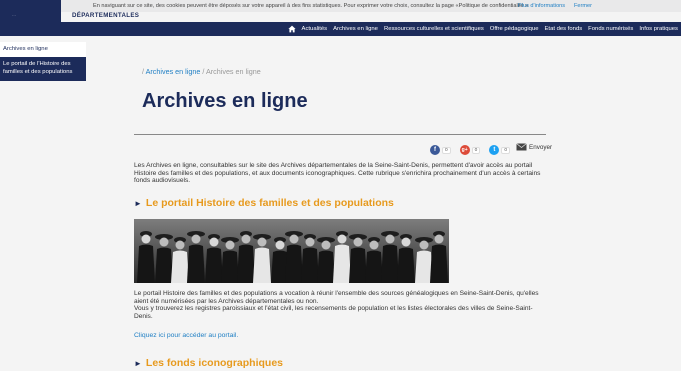  Describe the element at coordinates (434, 29) in the screenshot. I see `nav-ressources: Ressources culturelles et scientifiques` at that location.